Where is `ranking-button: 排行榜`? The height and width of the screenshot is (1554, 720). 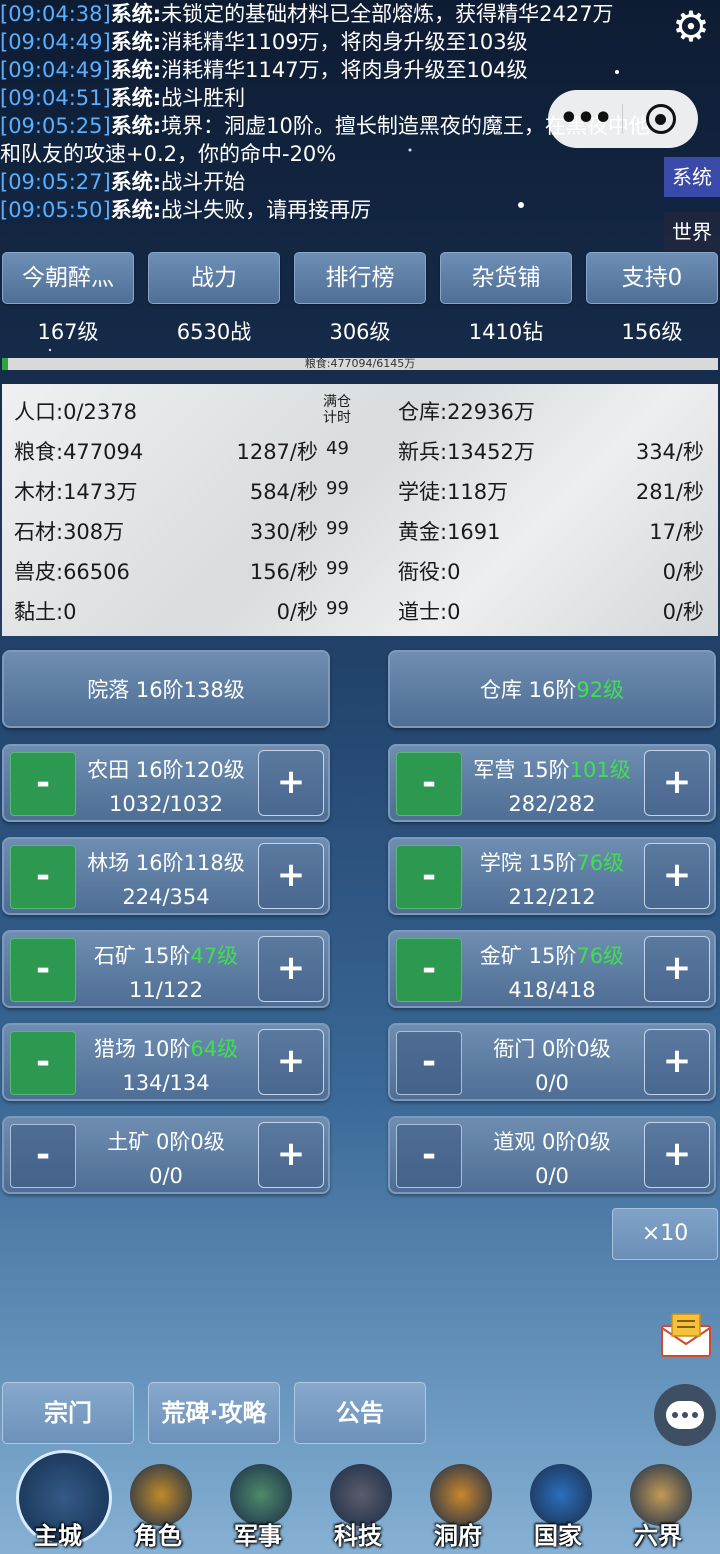 ranking-button: 排行榜 is located at coordinates (360, 278).